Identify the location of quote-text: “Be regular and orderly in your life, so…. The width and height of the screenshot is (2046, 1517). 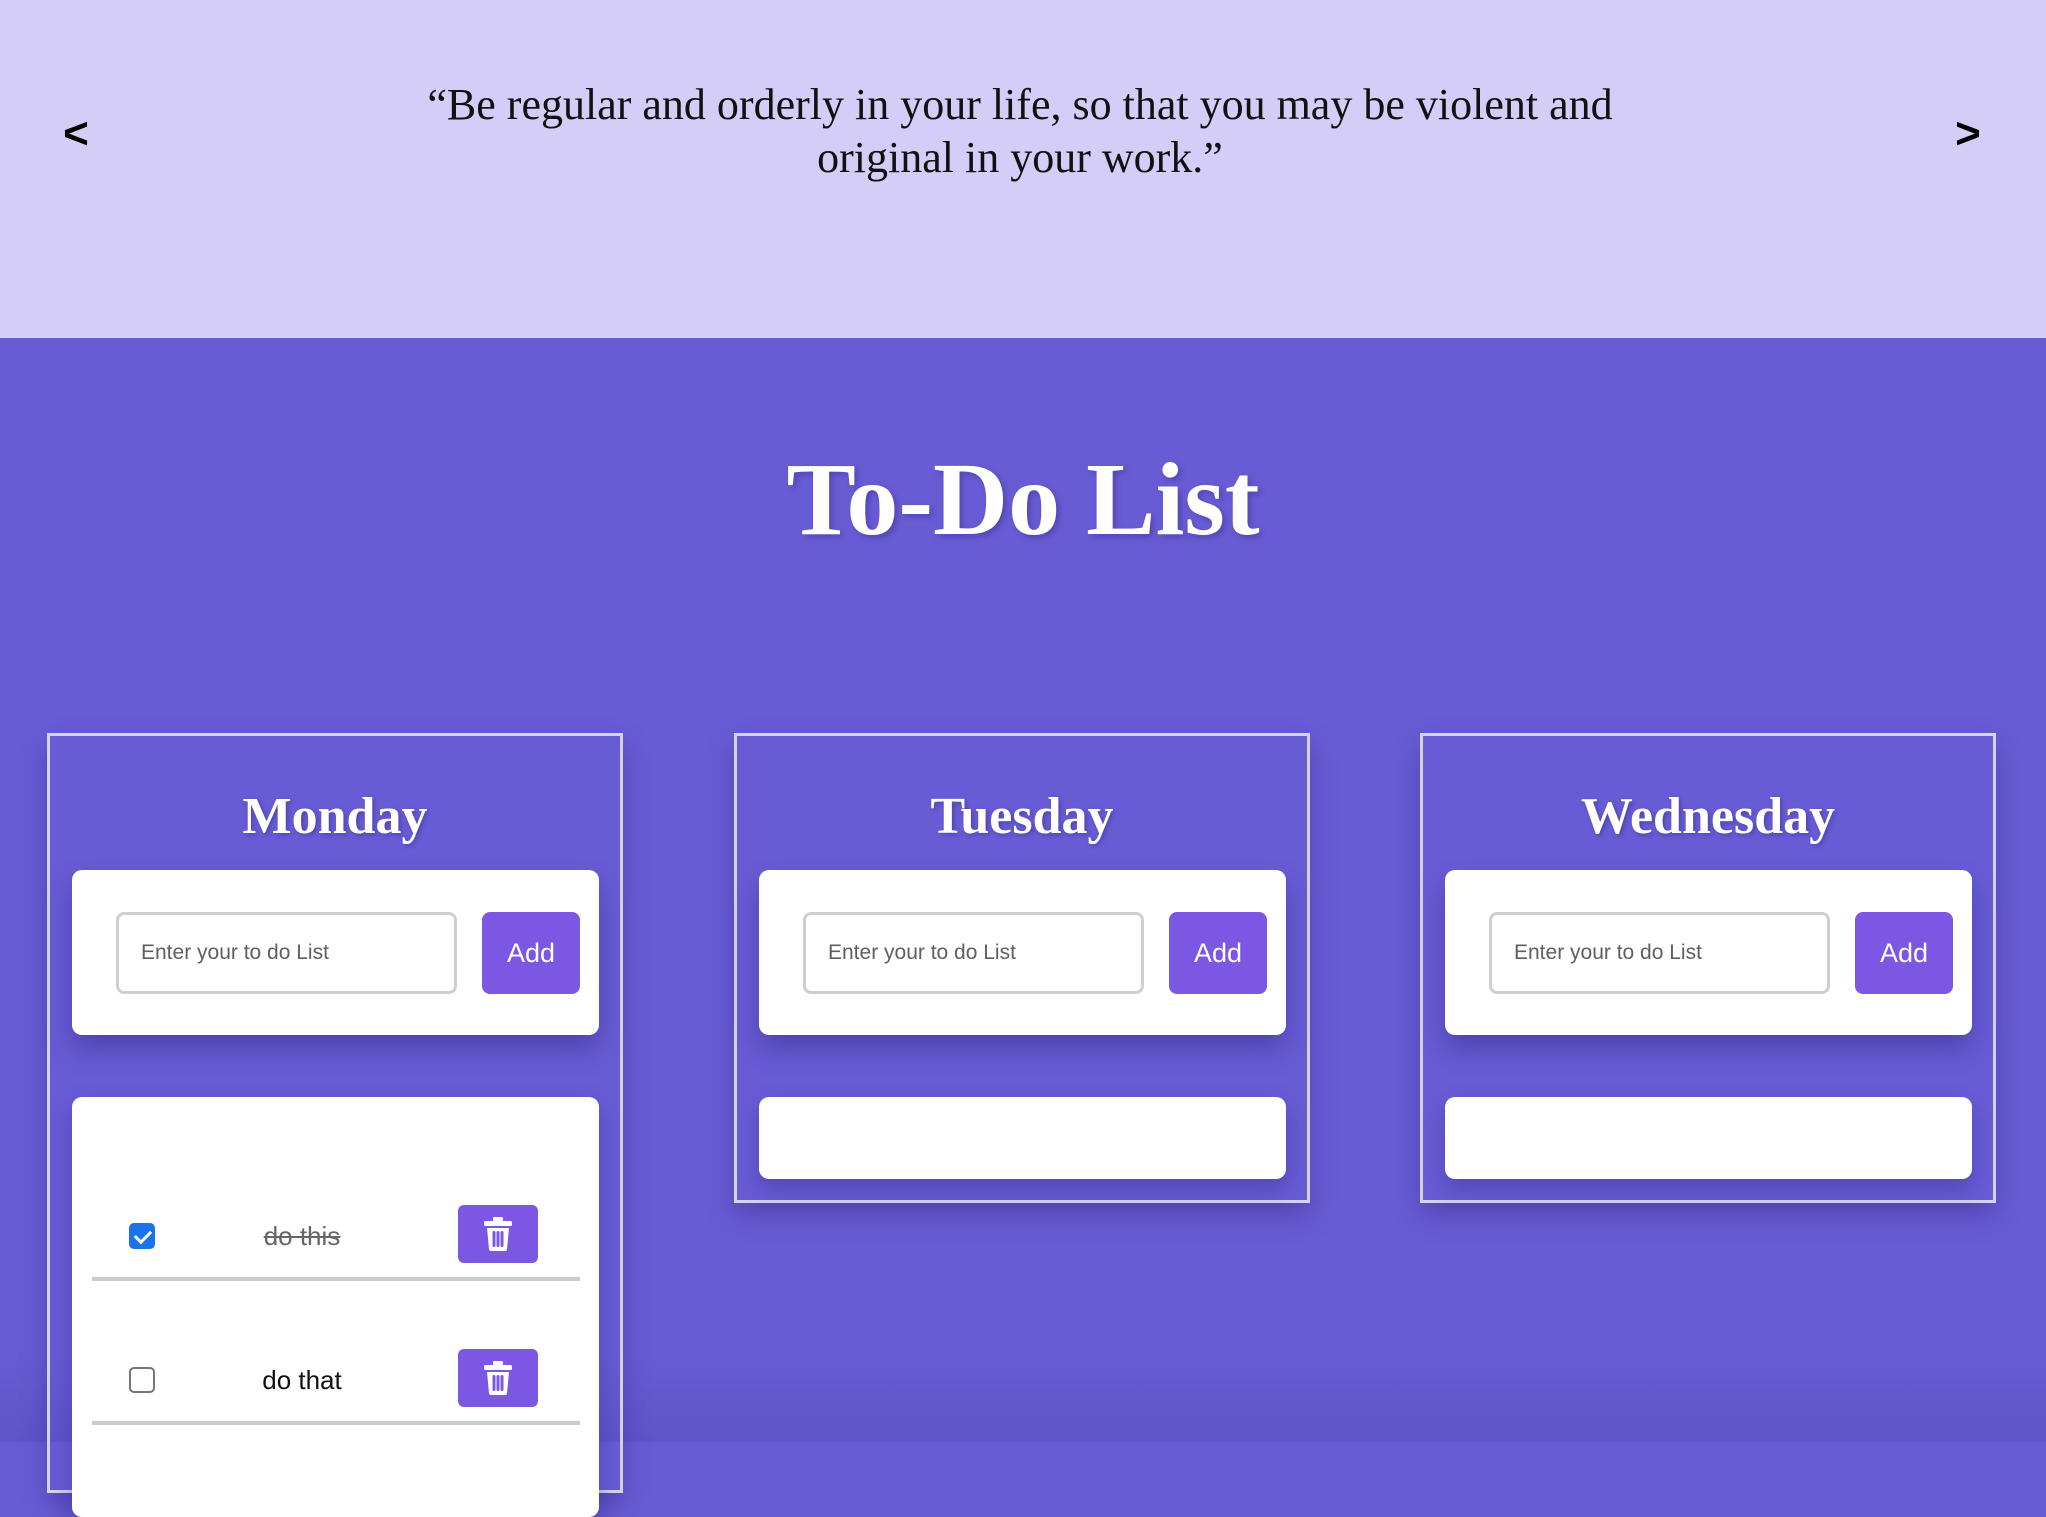
(1020, 131).